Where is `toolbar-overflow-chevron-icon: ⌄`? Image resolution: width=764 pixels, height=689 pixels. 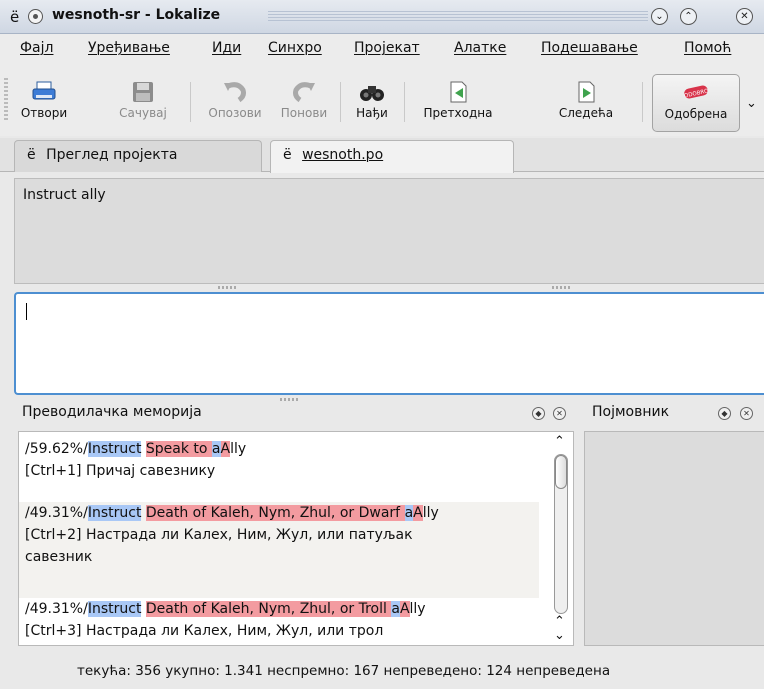
toolbar-overflow-chevron-icon: ⌄ is located at coordinates (751, 103).